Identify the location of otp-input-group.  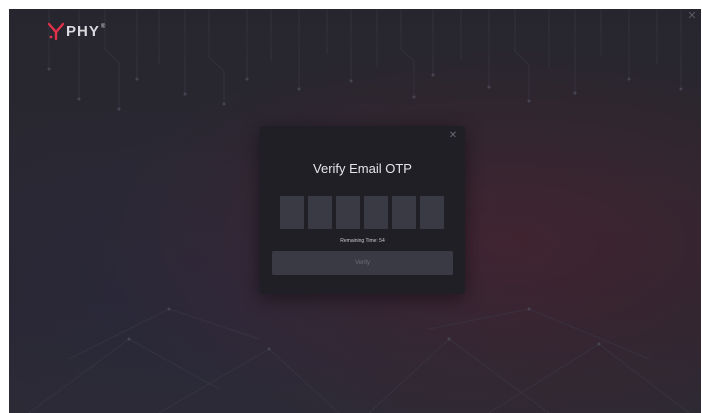
(363, 212).